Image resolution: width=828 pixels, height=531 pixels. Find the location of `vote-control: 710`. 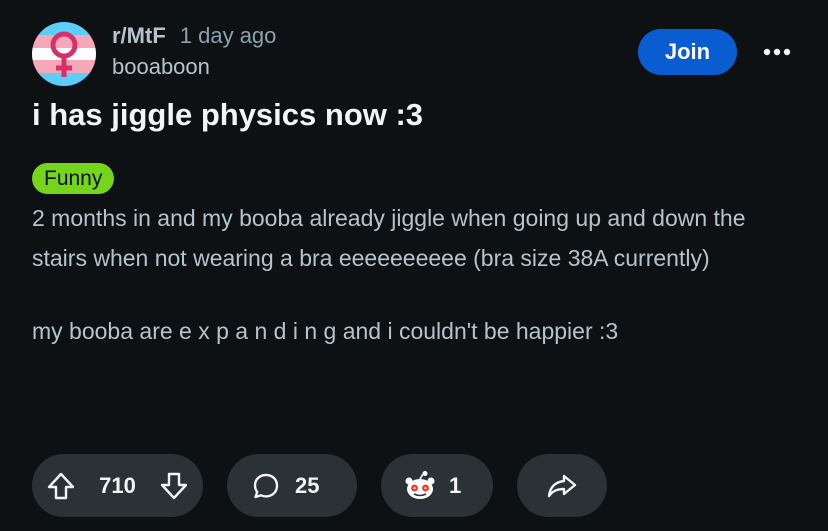

vote-control: 710 is located at coordinates (117, 485).